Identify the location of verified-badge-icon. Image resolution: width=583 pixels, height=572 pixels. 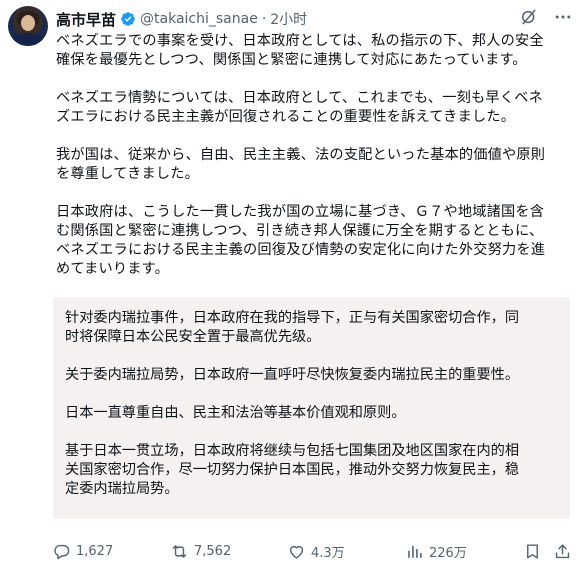
(128, 19).